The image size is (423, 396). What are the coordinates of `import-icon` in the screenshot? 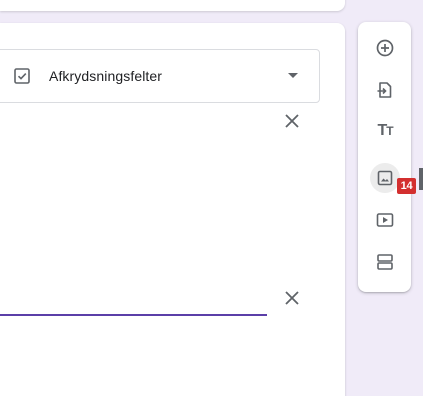 It's located at (384, 90).